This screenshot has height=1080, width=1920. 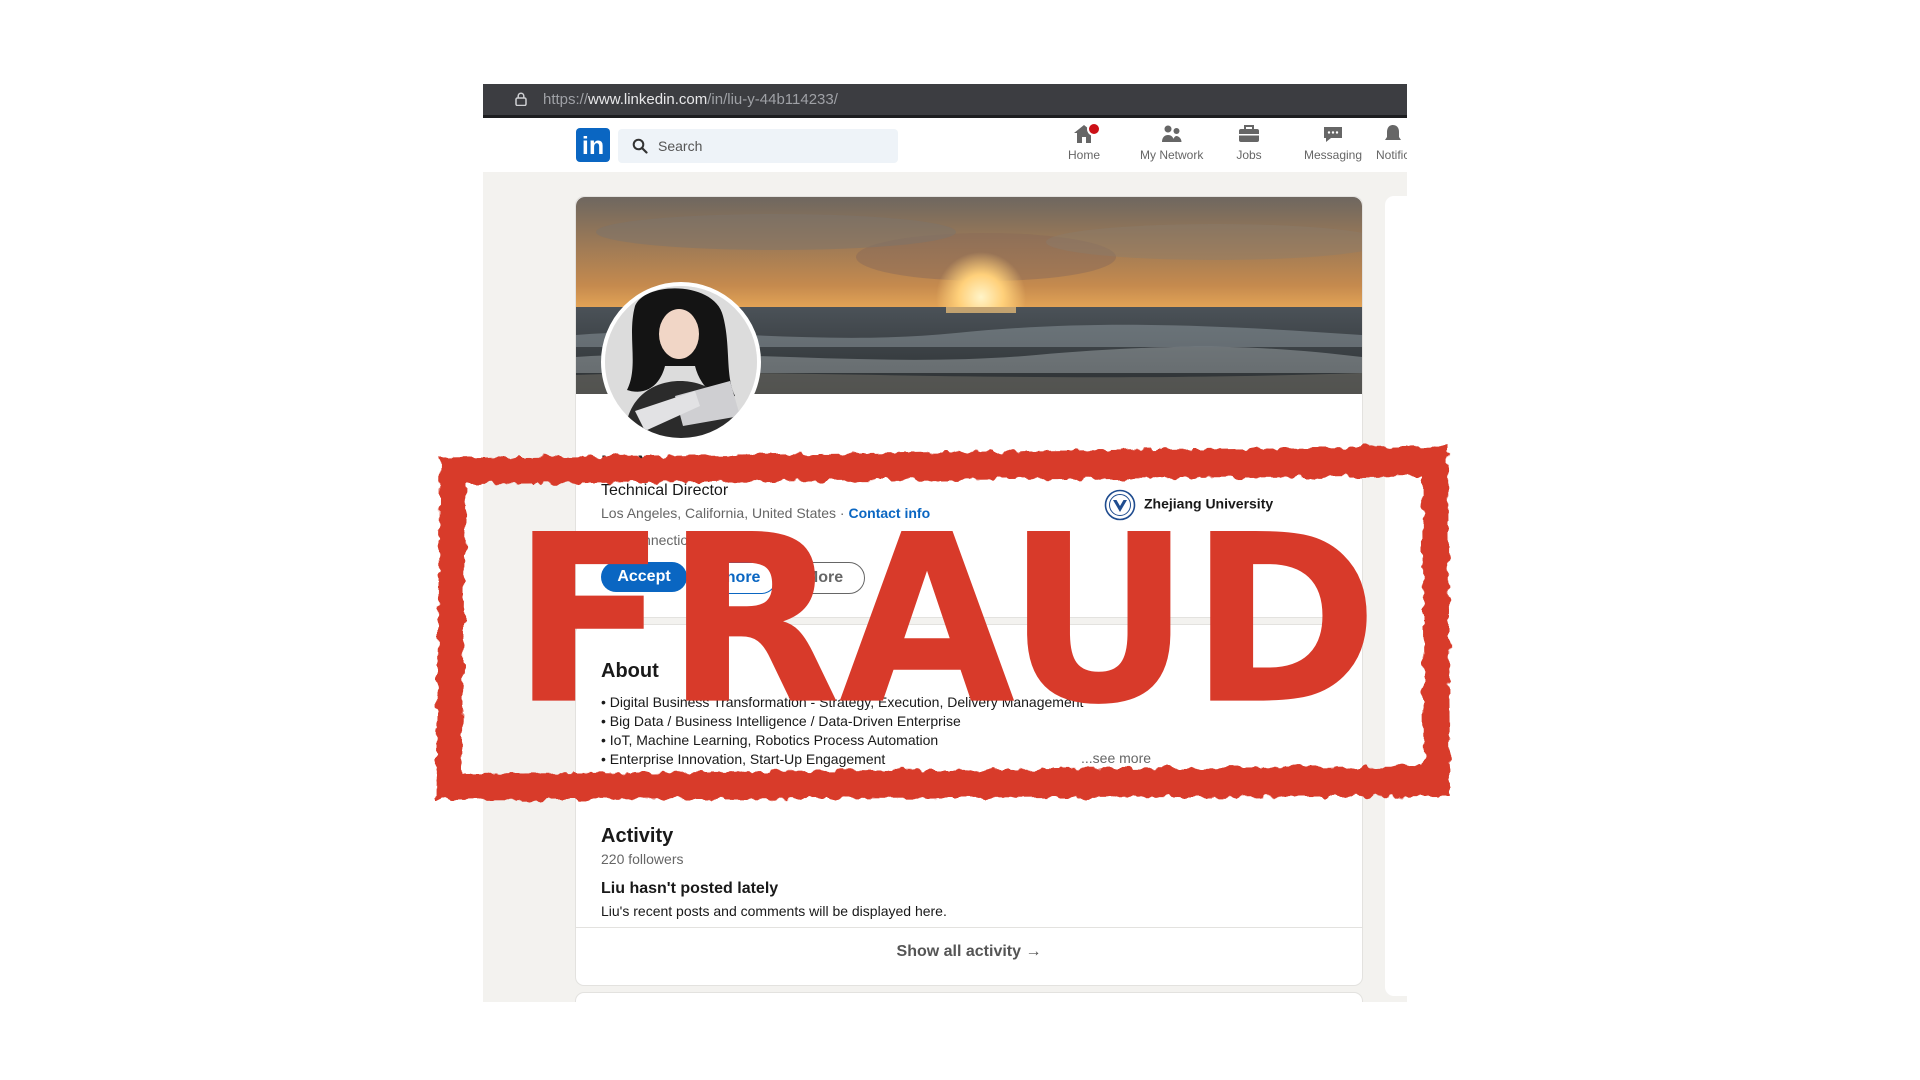 What do you see at coordinates (969, 927) in the screenshot?
I see `divider` at bounding box center [969, 927].